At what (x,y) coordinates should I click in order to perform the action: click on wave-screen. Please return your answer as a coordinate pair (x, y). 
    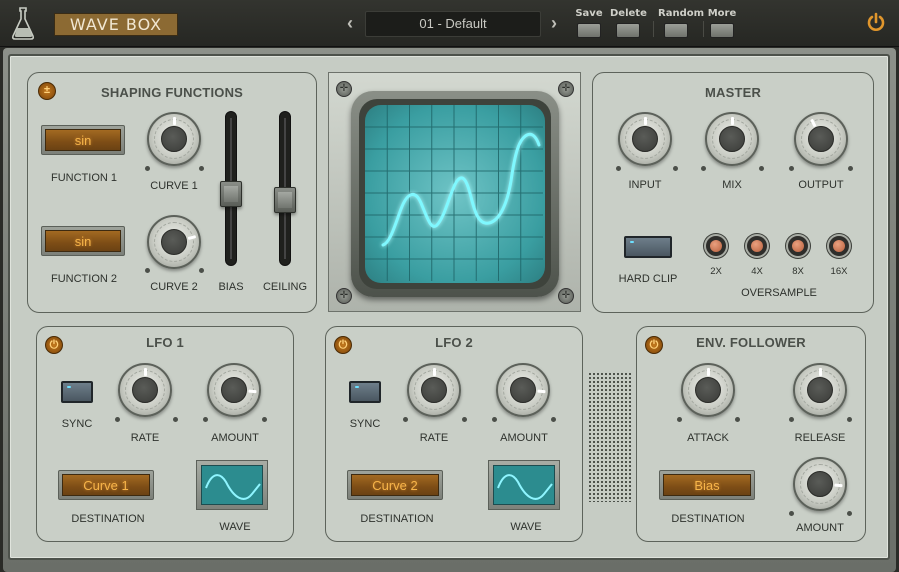
    Looking at the image, I should click on (232, 485).